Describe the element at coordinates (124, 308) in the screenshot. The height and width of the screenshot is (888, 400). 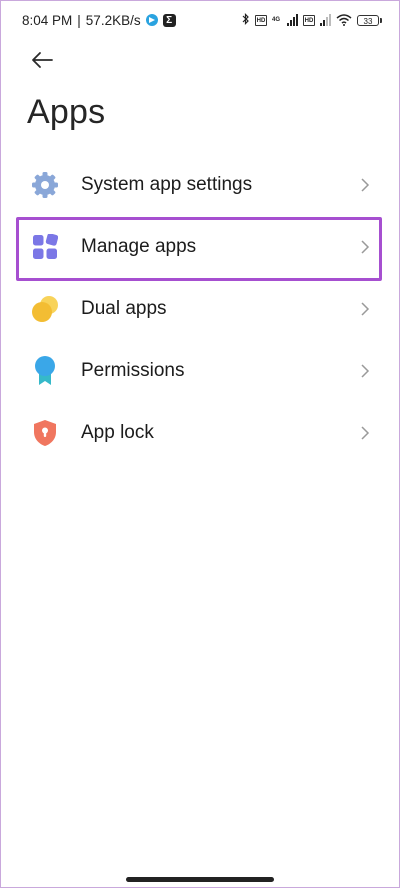
I see `menu-item-label: Dual apps` at that location.